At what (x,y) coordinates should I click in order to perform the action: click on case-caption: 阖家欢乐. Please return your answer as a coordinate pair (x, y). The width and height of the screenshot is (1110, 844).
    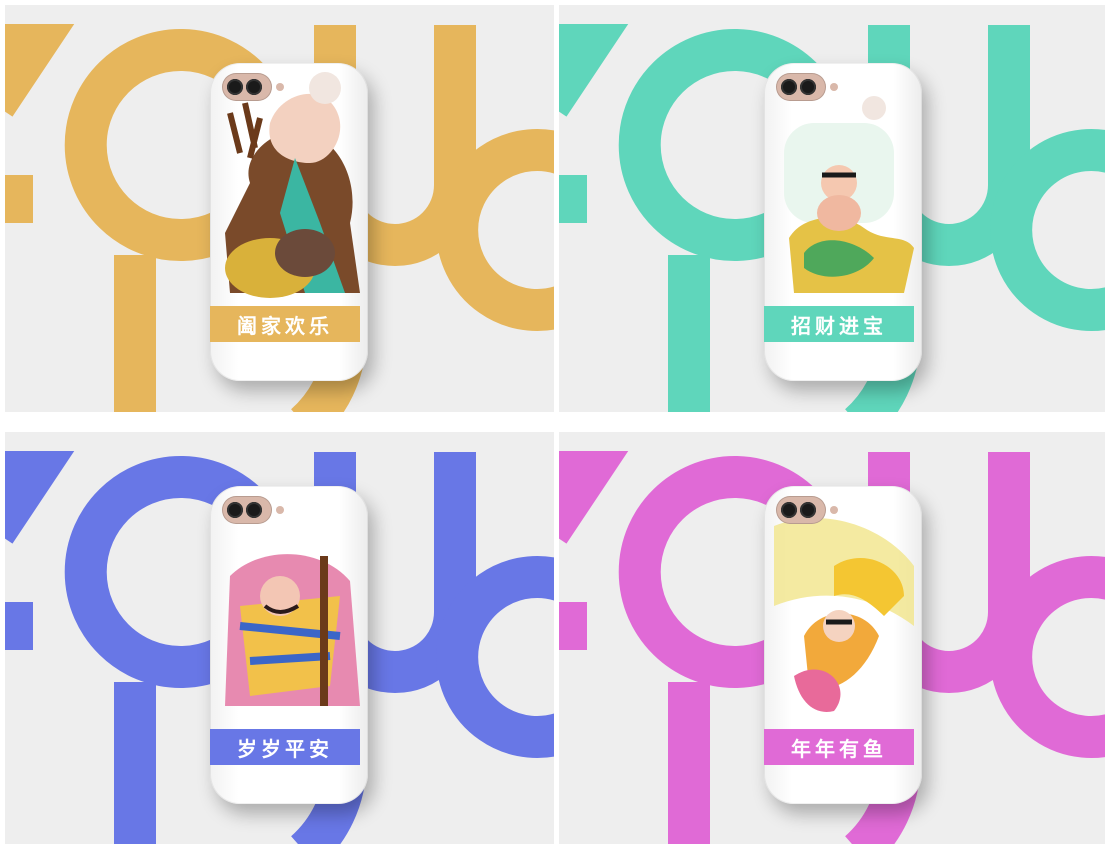
    Looking at the image, I should click on (285, 324).